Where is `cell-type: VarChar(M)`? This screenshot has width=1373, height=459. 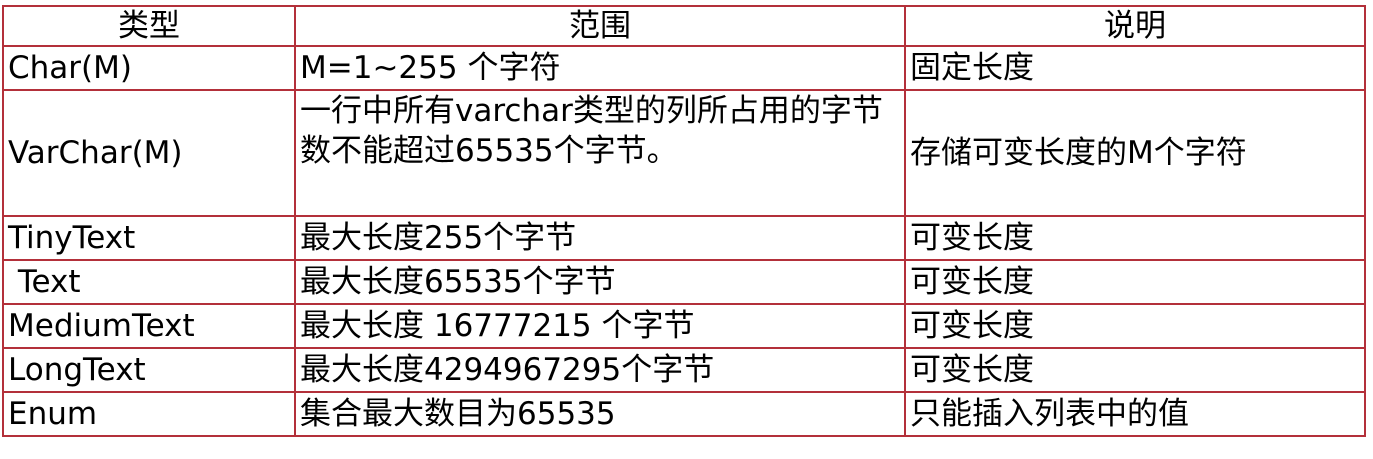 cell-type: VarChar(M) is located at coordinates (149, 153).